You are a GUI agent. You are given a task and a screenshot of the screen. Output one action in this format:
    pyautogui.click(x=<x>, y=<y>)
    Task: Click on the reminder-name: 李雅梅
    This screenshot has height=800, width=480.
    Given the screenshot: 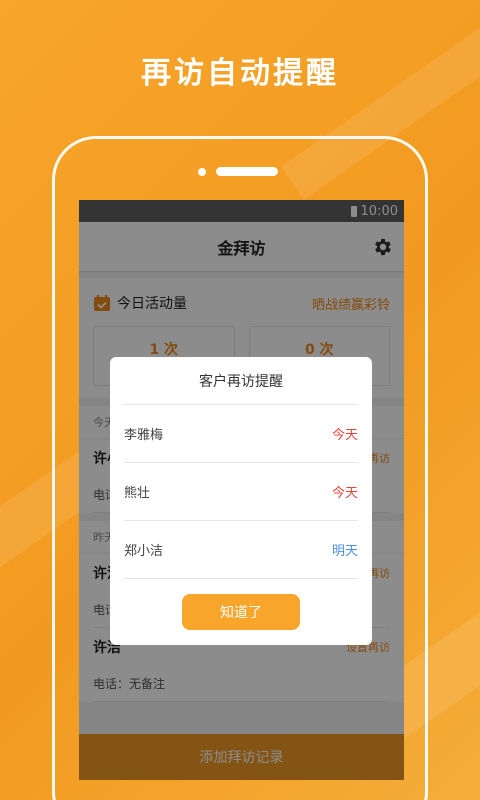 What is the action you would take?
    pyautogui.click(x=144, y=435)
    